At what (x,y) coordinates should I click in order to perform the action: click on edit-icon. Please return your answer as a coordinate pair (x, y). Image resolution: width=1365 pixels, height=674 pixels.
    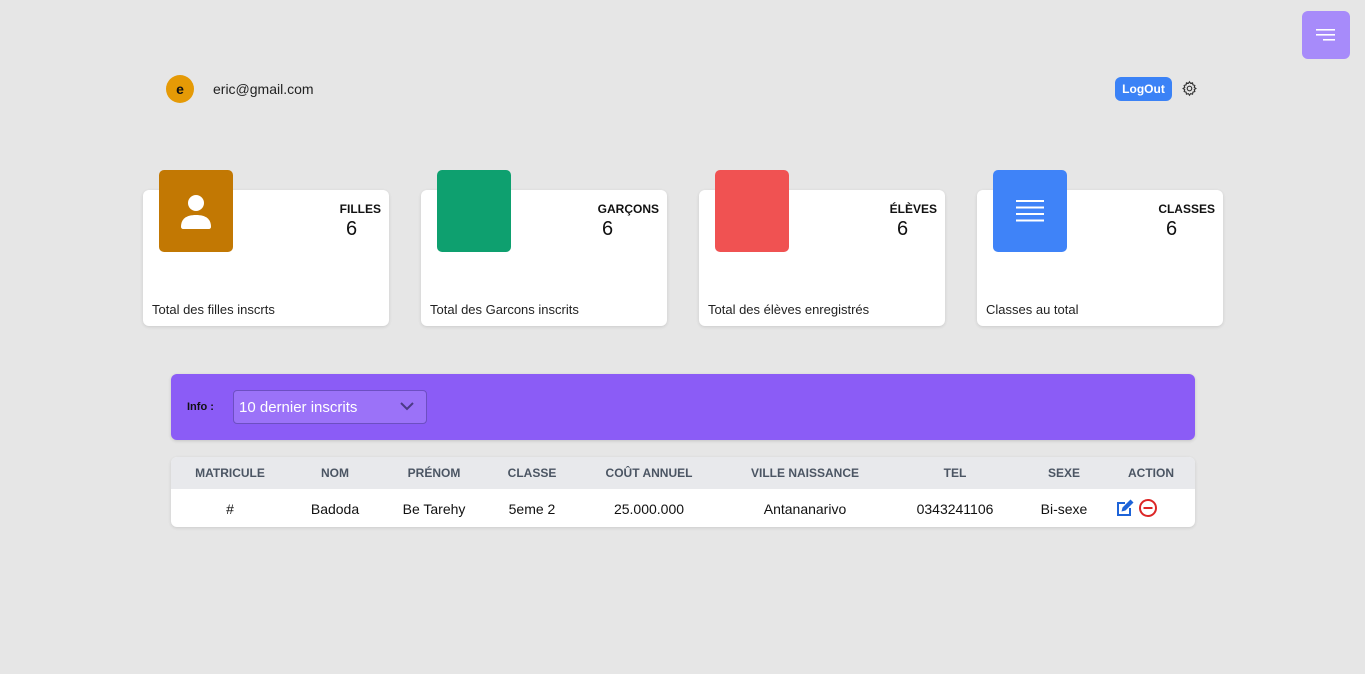
    Looking at the image, I should click on (1125, 507).